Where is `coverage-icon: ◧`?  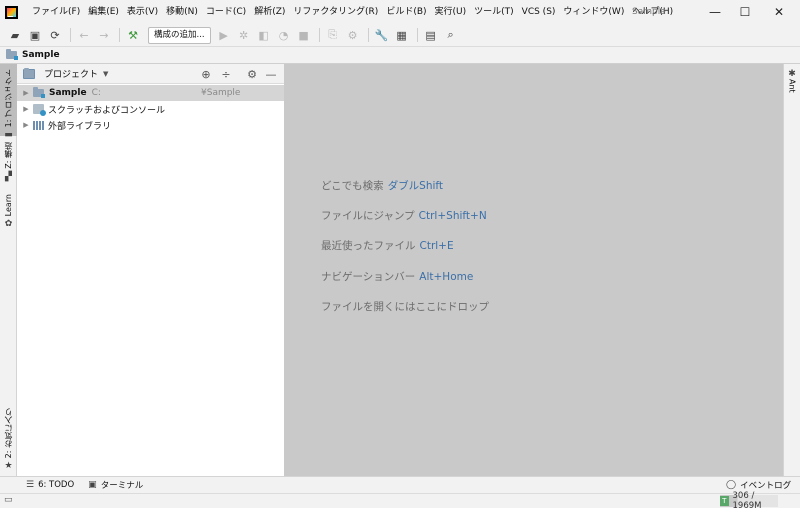 coverage-icon: ◧ is located at coordinates (264, 35).